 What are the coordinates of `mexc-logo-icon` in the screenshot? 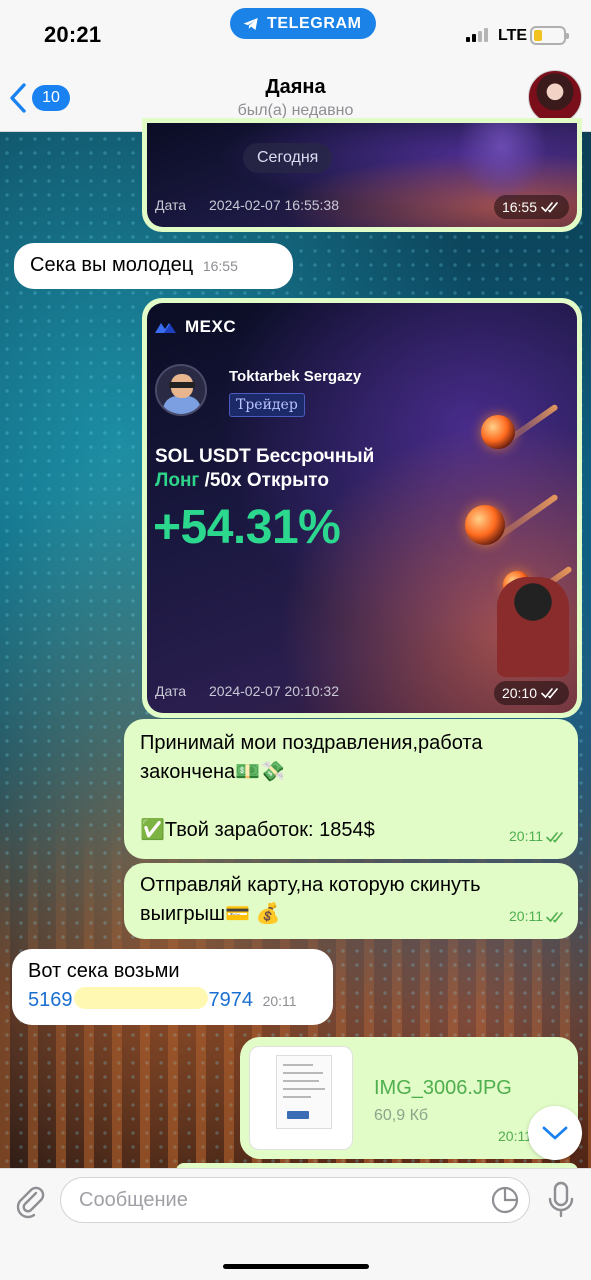 It's located at (165, 328).